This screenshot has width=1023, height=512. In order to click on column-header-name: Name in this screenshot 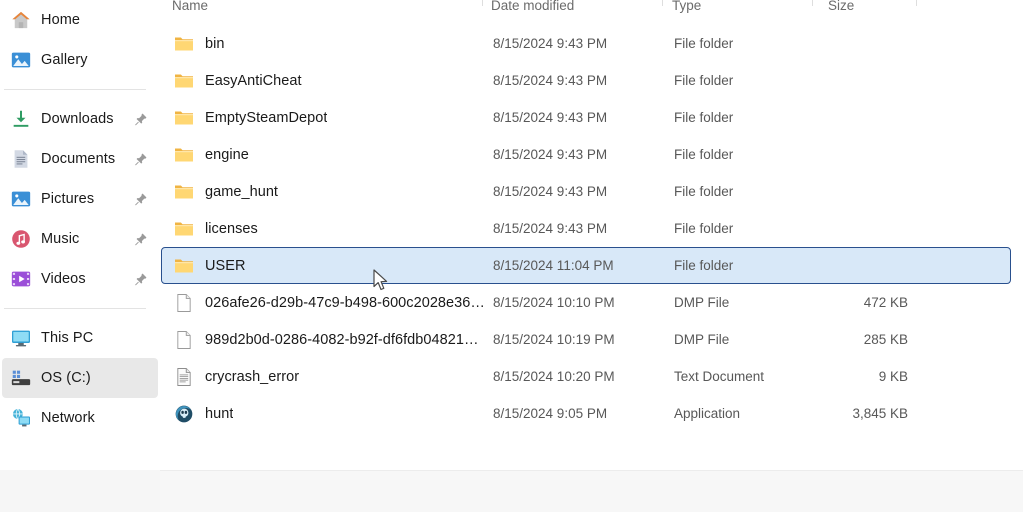, I will do `click(190, 6)`.